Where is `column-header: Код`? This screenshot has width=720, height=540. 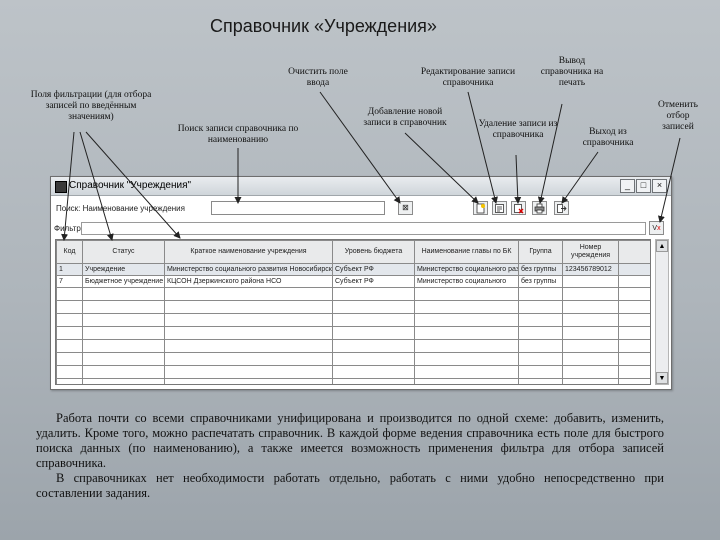 column-header: Код is located at coordinates (69, 252).